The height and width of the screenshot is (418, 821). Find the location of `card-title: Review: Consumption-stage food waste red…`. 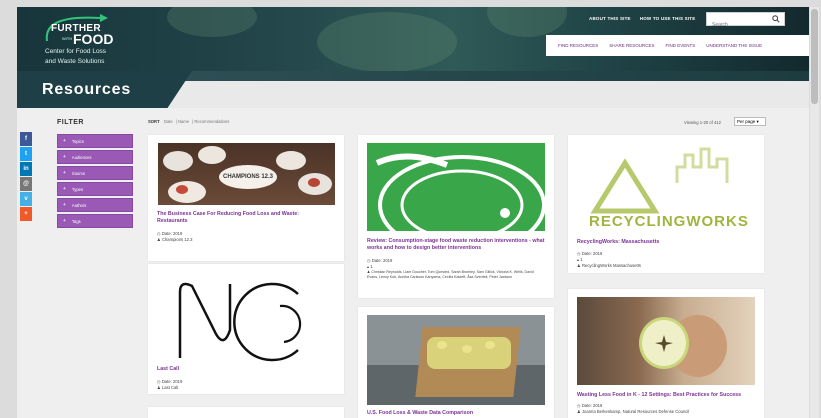

card-title: Review: Consumption-stage food waste red… is located at coordinates (456, 244).